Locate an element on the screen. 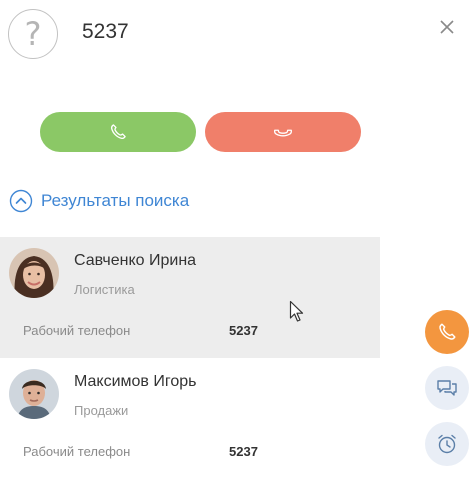 Image resolution: width=469 pixels, height=479 pixels. contact-department: Продажи is located at coordinates (101, 410).